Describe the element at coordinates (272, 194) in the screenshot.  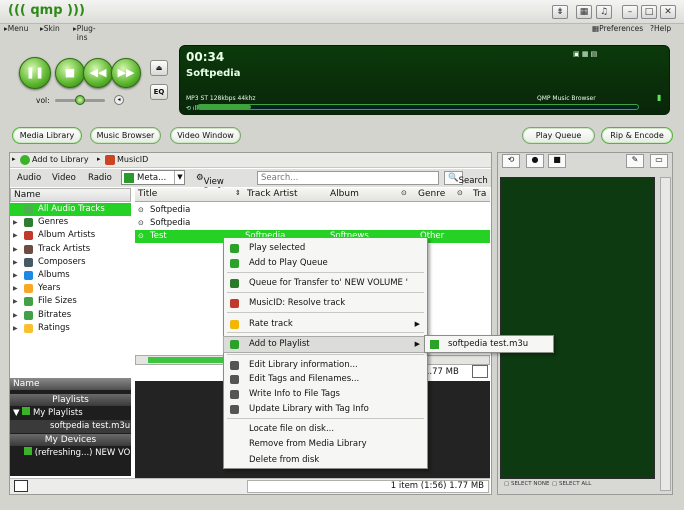
I see `column-track-artist: Track Artist` at that location.